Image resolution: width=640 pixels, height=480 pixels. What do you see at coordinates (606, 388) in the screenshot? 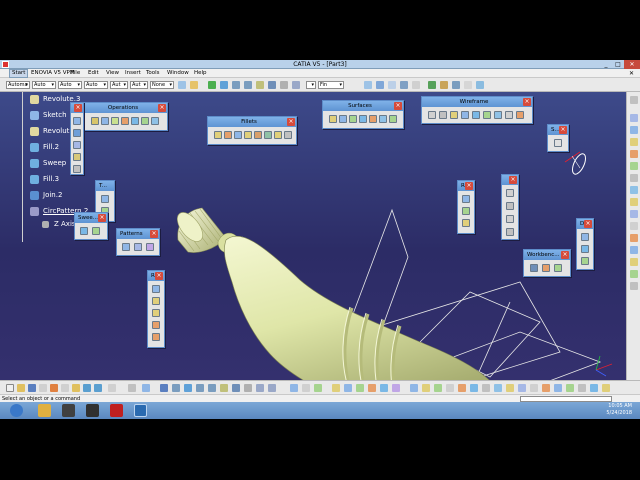
I see `publish-icon` at bounding box center [606, 388].